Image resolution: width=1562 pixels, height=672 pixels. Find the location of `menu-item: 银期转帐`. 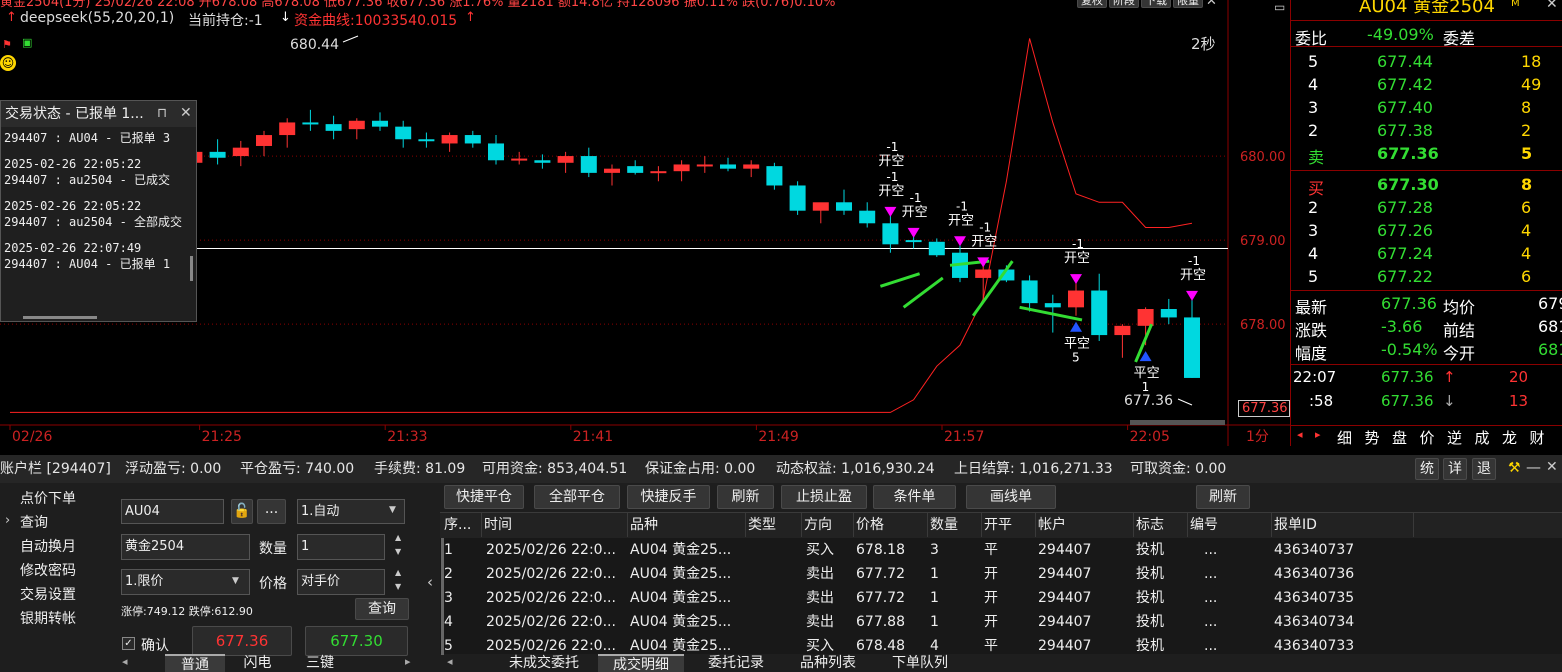

menu-item: 银期转帐 is located at coordinates (48, 618).